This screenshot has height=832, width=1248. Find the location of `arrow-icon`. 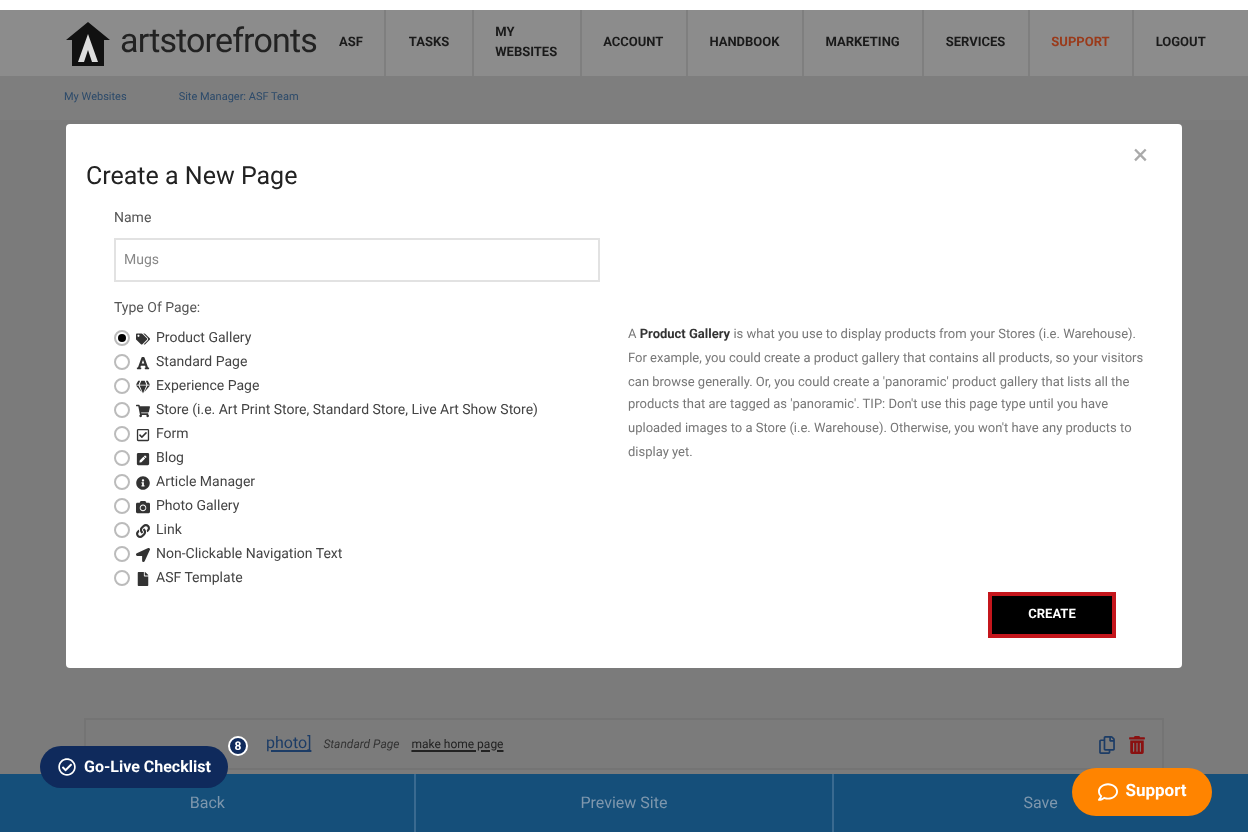

arrow-icon is located at coordinates (143, 554).